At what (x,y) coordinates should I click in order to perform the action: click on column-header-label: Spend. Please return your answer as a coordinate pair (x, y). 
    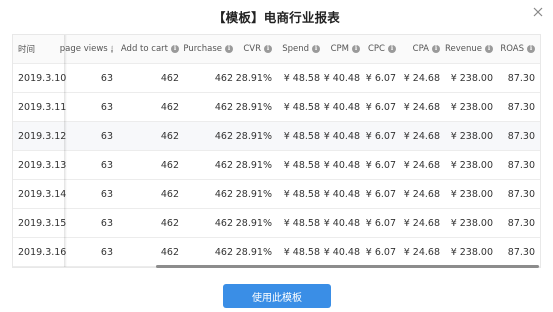
    Looking at the image, I should click on (295, 49).